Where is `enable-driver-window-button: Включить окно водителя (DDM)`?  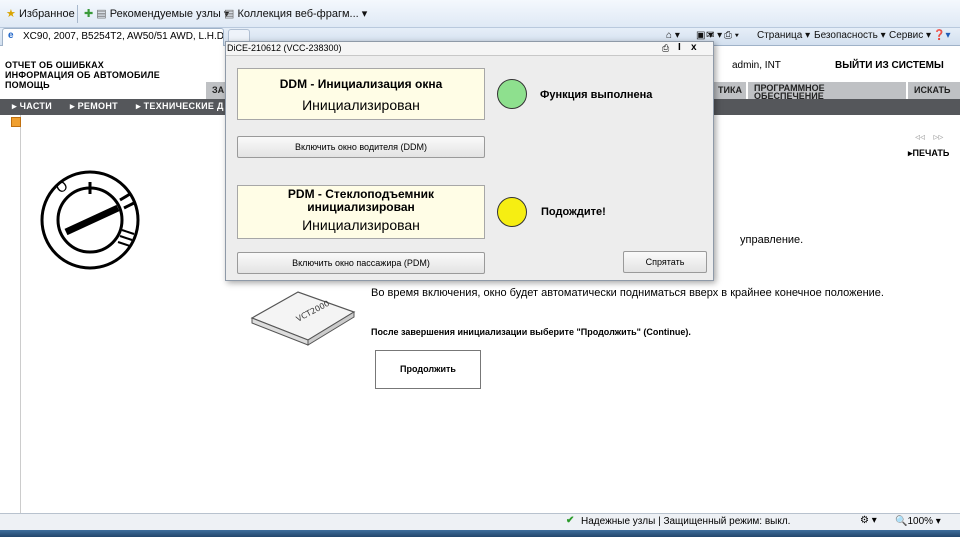
enable-driver-window-button: Включить окно водителя (DDM) is located at coordinates (361, 147).